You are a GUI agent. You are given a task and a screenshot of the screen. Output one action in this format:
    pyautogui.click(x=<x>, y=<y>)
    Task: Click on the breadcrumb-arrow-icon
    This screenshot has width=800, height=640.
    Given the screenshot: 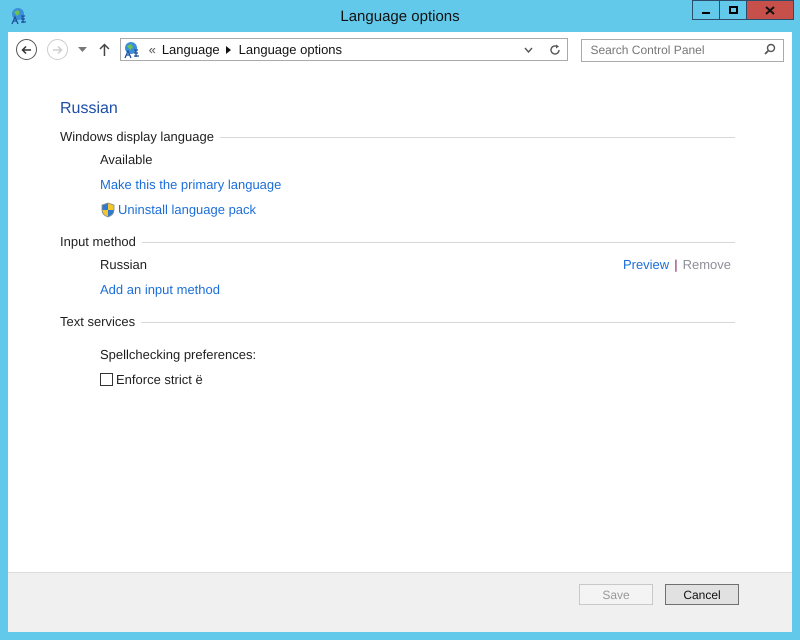 What is the action you would take?
    pyautogui.click(x=228, y=50)
    